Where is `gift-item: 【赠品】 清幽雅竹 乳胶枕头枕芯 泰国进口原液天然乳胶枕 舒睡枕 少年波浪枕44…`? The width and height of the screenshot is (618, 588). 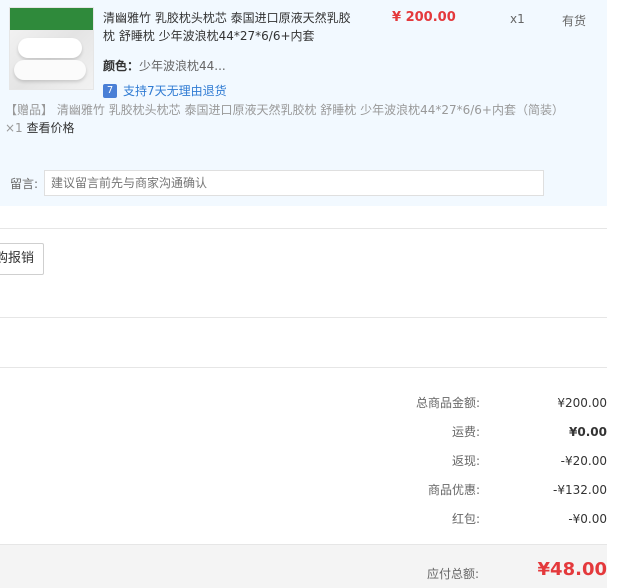
gift-item: 【赠品】 清幽雅竹 乳胶枕头枕芯 泰国进口原液天然乳胶枕 舒睡枕 少年波浪枕44… is located at coordinates (285, 119).